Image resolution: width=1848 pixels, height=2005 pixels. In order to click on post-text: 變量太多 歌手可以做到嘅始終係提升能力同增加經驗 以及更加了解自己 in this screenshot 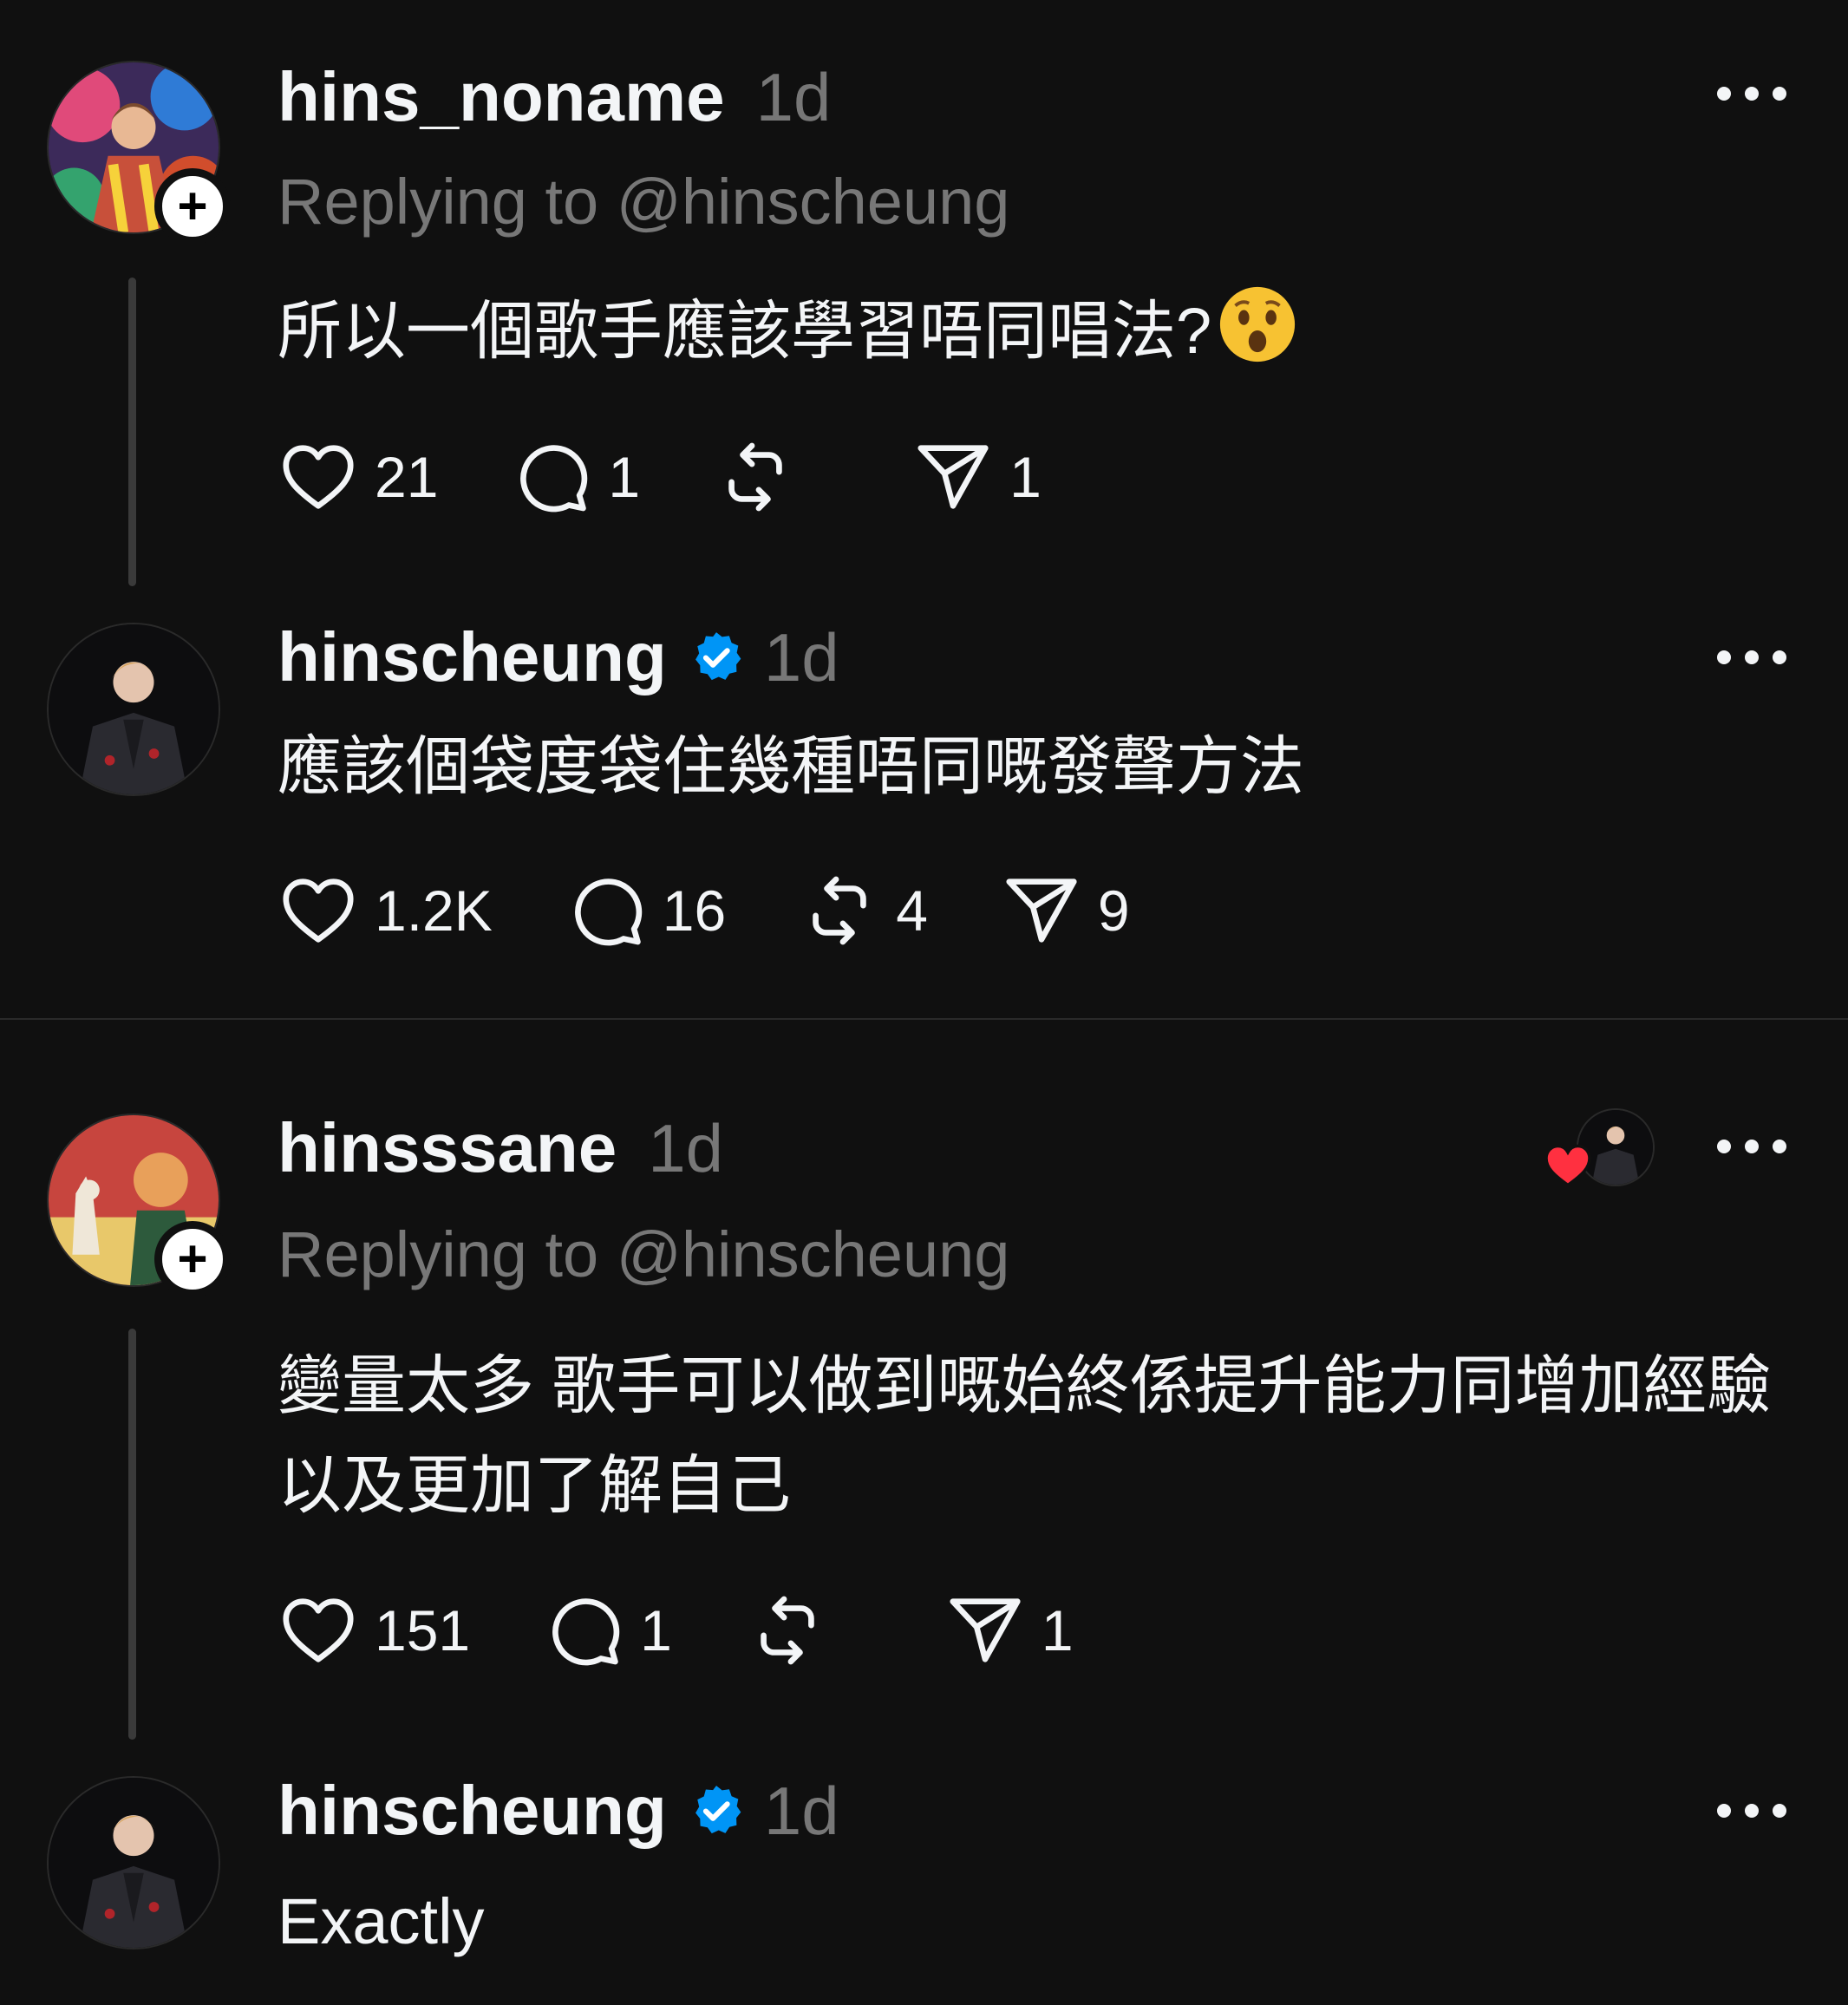, I will do `click(1025, 1435)`.